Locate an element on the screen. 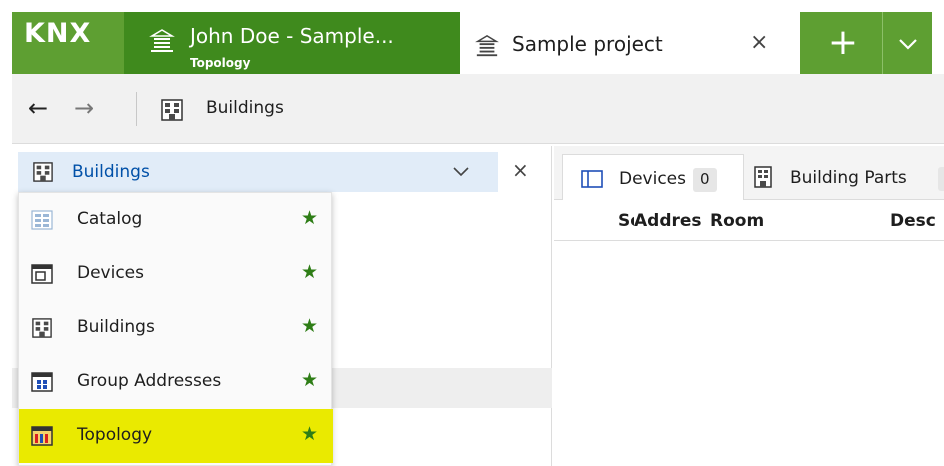  group-addresses-icon is located at coordinates (42, 382).